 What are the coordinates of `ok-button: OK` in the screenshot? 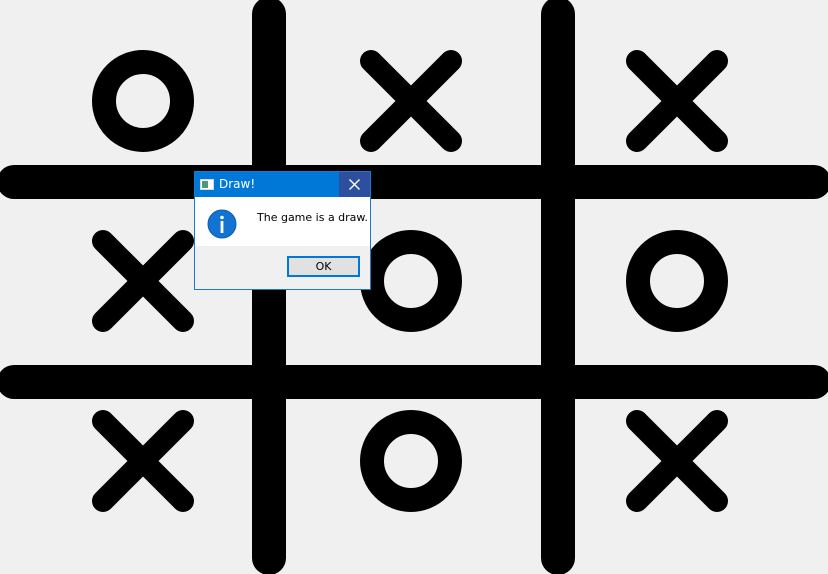 It's located at (323, 266).